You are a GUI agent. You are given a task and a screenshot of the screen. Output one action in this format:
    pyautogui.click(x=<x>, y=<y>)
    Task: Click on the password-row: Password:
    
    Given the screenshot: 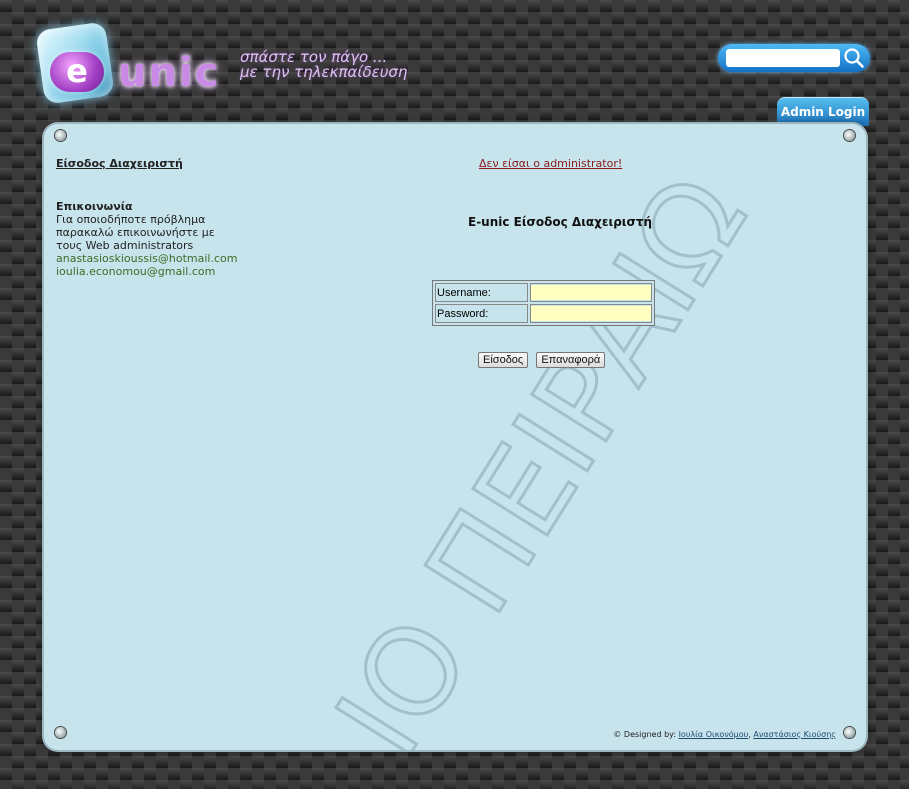 What is the action you would take?
    pyautogui.click(x=543, y=313)
    